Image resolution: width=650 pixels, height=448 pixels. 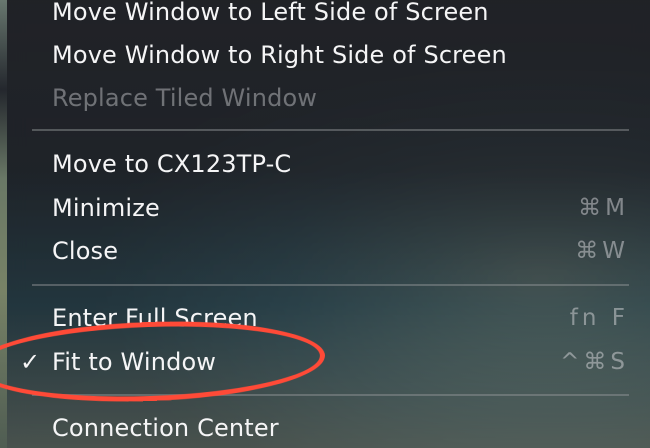 I want to click on fit-to-window-shortcut: ^⌘S, so click(x=594, y=362).